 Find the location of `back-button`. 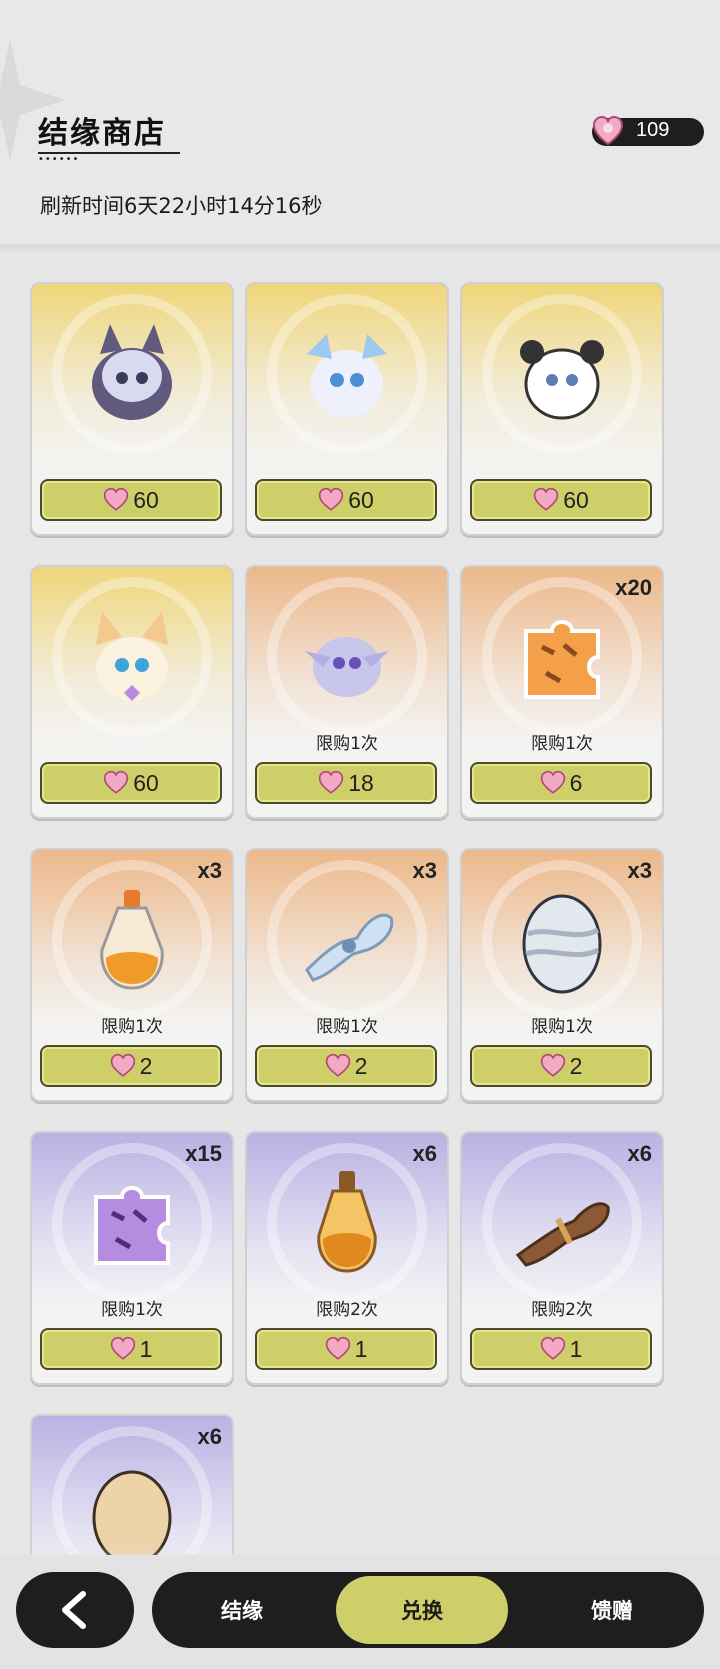

back-button is located at coordinates (75, 1610).